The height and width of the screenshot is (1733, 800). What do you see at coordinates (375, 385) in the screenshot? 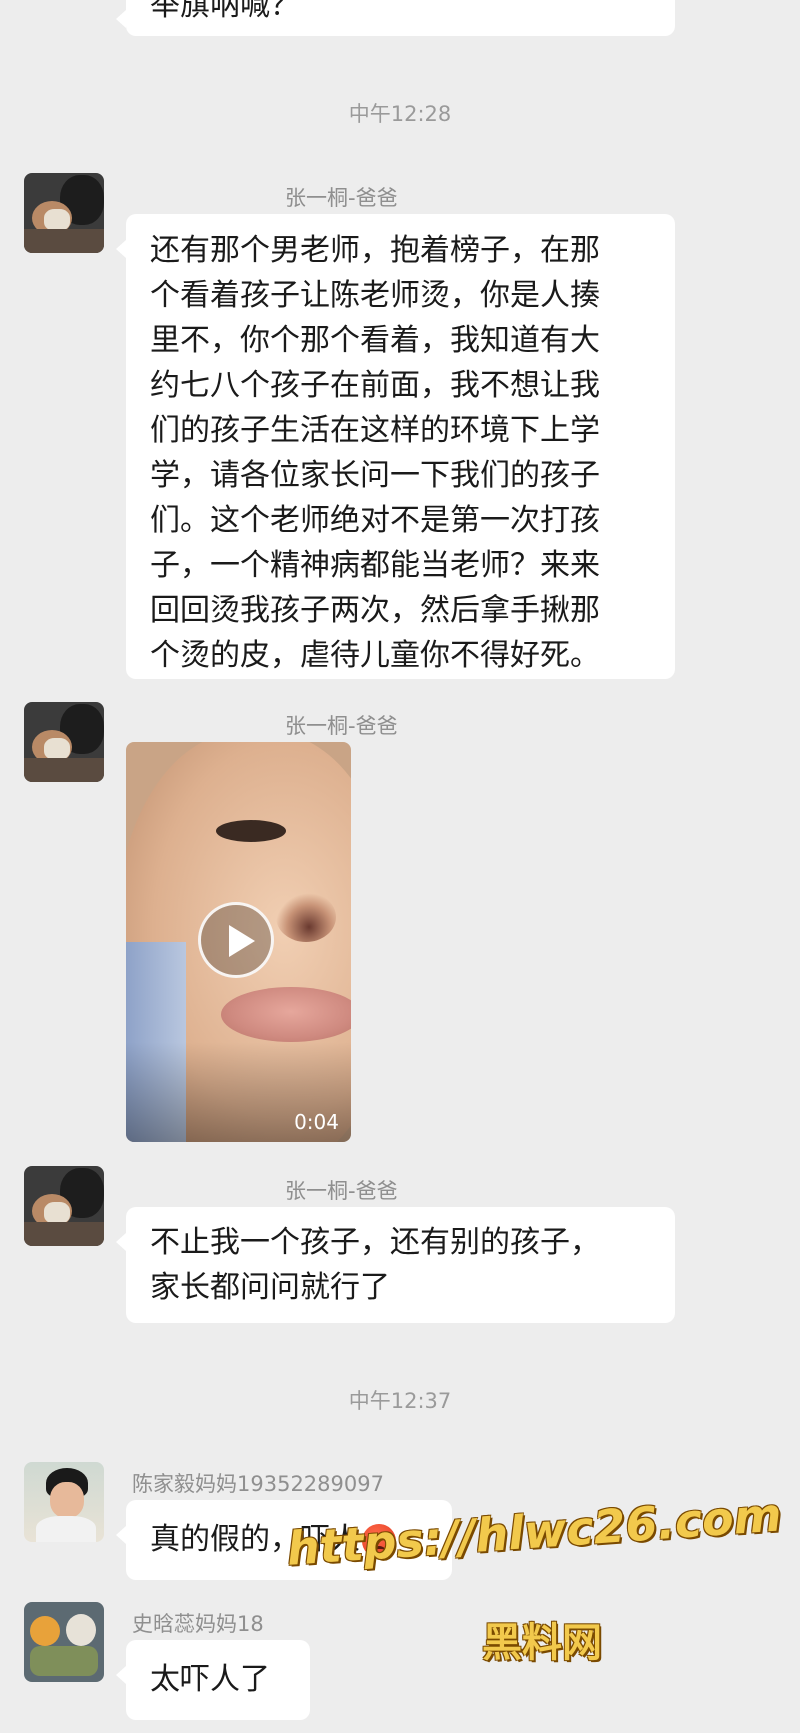
I see `message-line: 约七八个孩子在前面，我不想让我` at bounding box center [375, 385].